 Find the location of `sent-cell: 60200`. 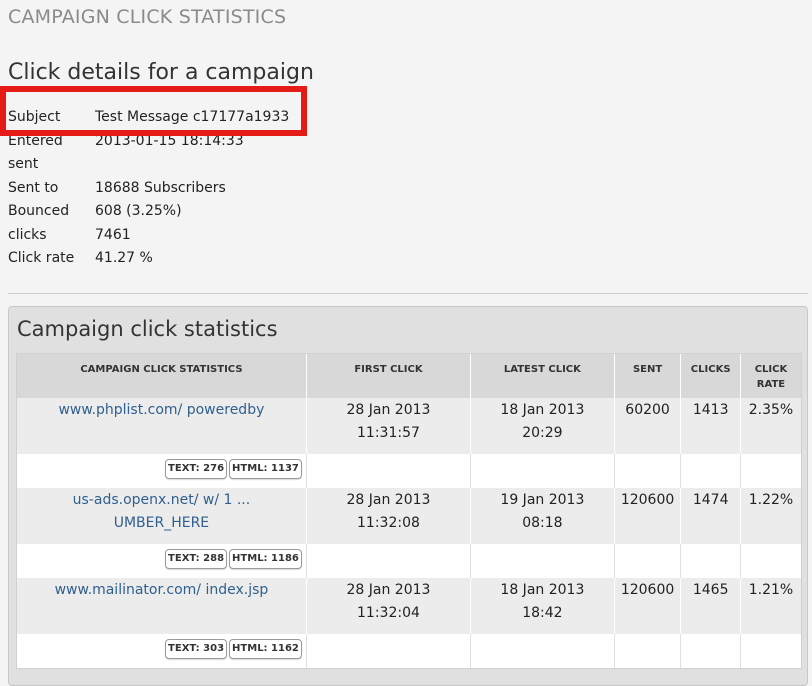

sent-cell: 60200 is located at coordinates (648, 426).